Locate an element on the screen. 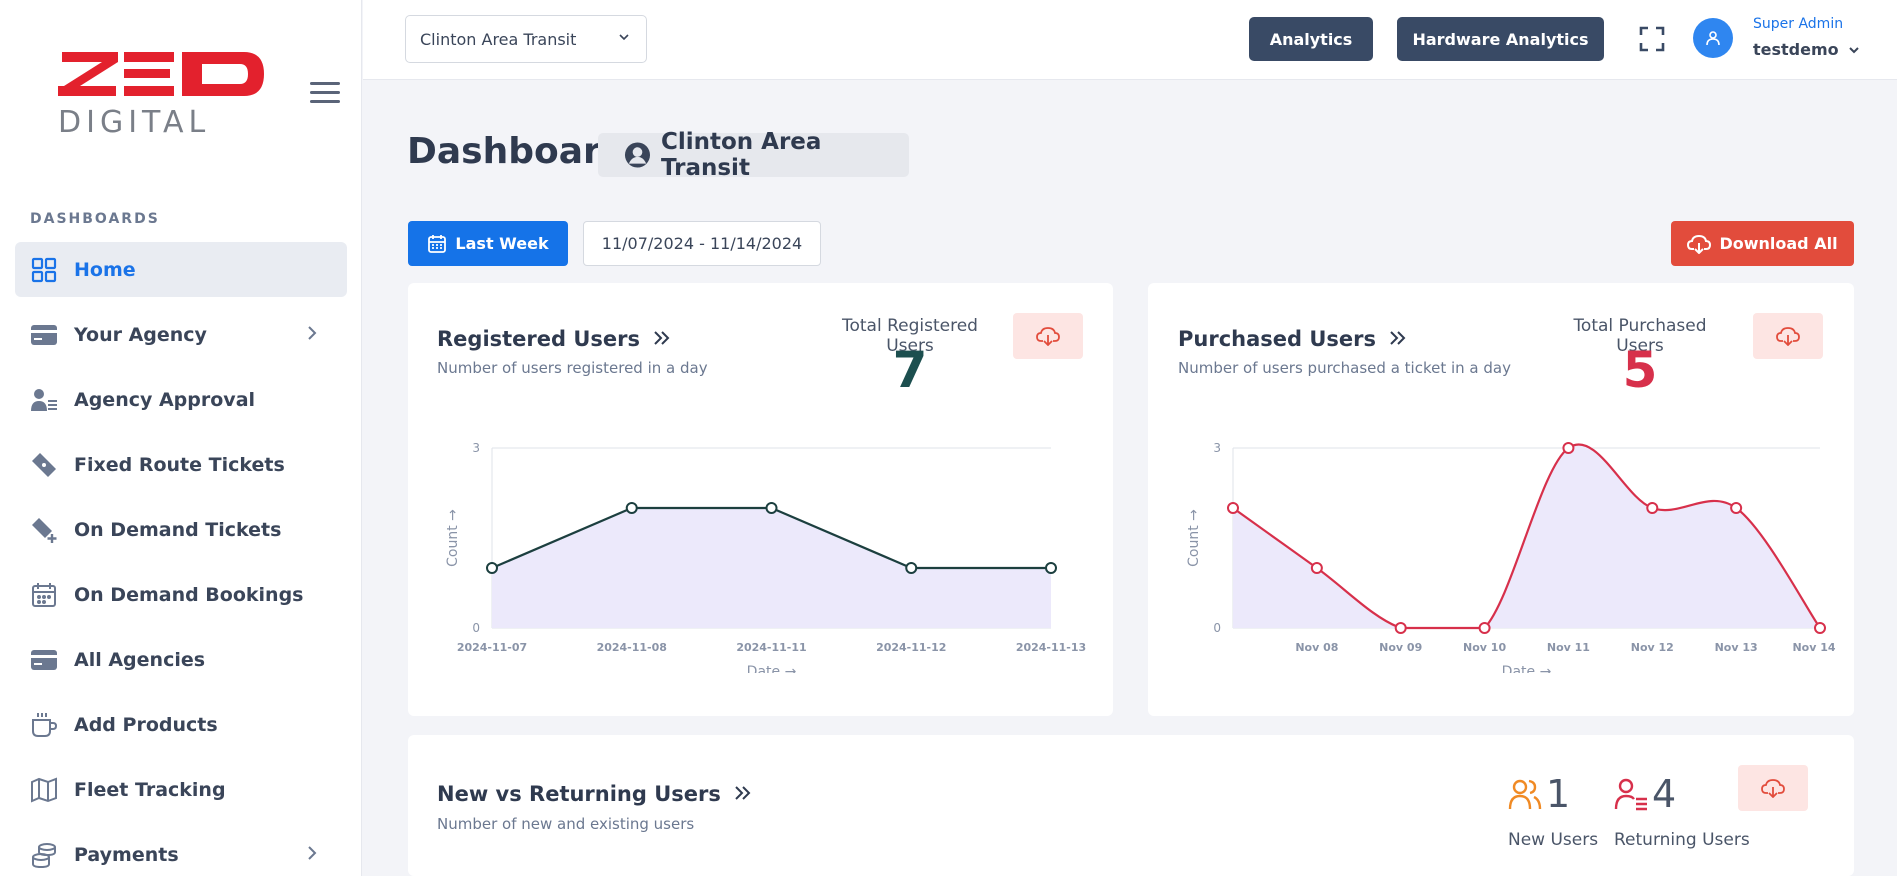 Image resolution: width=1897 pixels, height=876 pixels. x-axis-label: Date → is located at coordinates (772, 668).